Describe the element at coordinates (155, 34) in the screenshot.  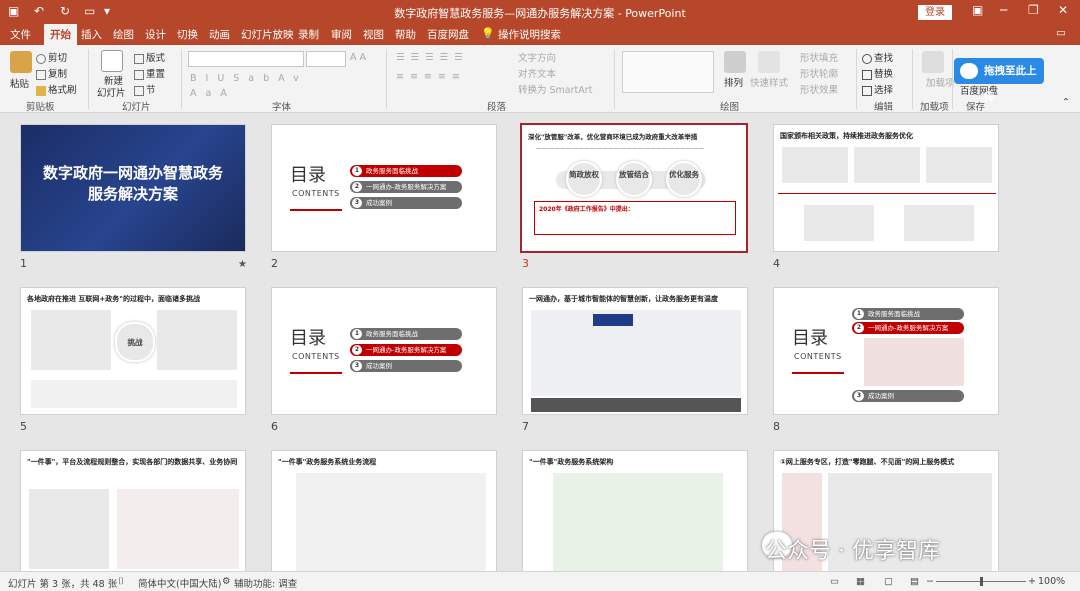
I see `tab-design: 设计` at that location.